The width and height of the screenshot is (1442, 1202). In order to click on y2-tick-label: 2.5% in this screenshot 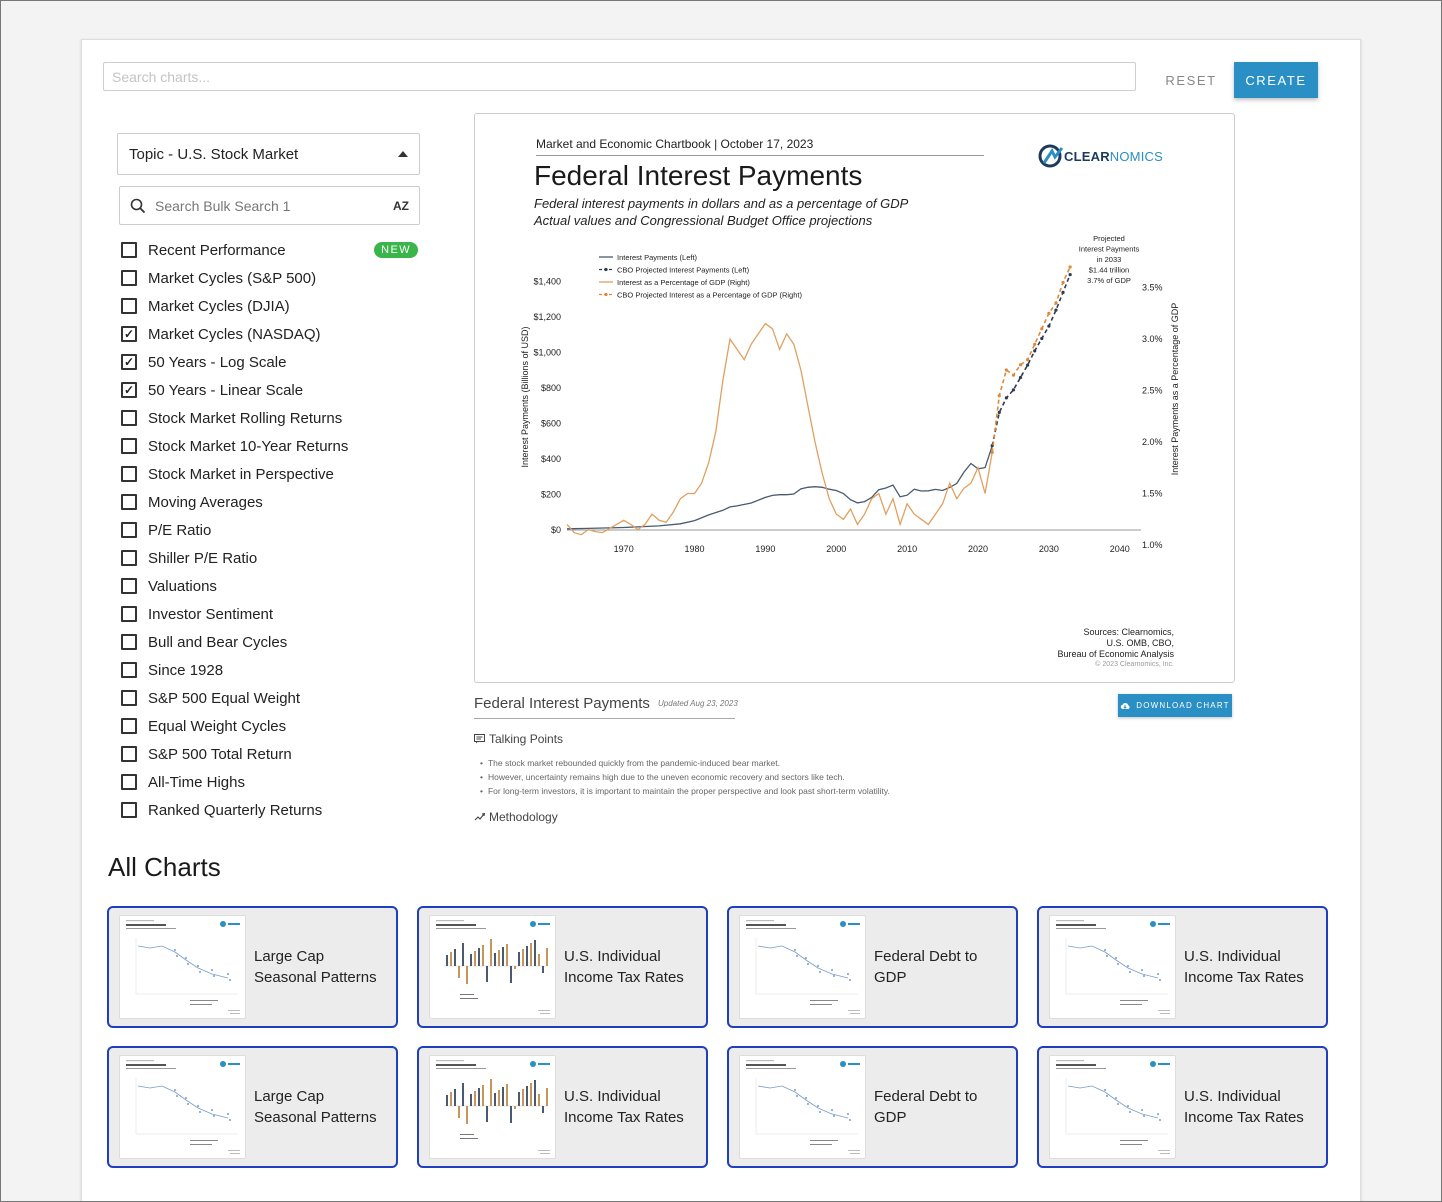, I will do `click(1152, 391)`.